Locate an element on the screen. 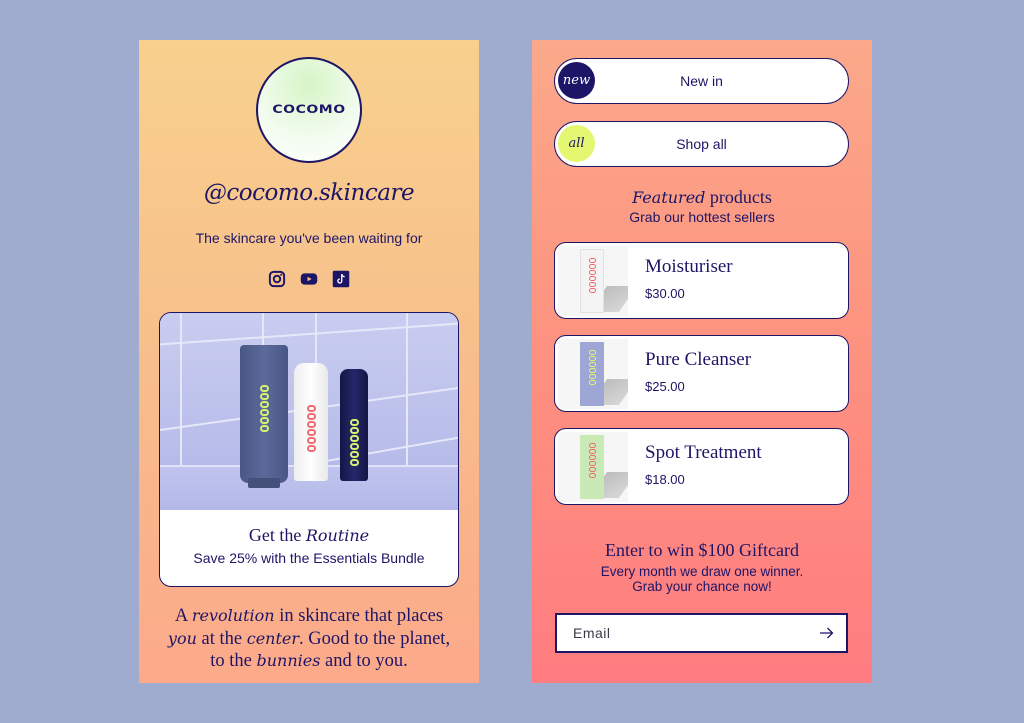 This screenshot has width=1024, height=723. instagram-link is located at coordinates (277, 279).